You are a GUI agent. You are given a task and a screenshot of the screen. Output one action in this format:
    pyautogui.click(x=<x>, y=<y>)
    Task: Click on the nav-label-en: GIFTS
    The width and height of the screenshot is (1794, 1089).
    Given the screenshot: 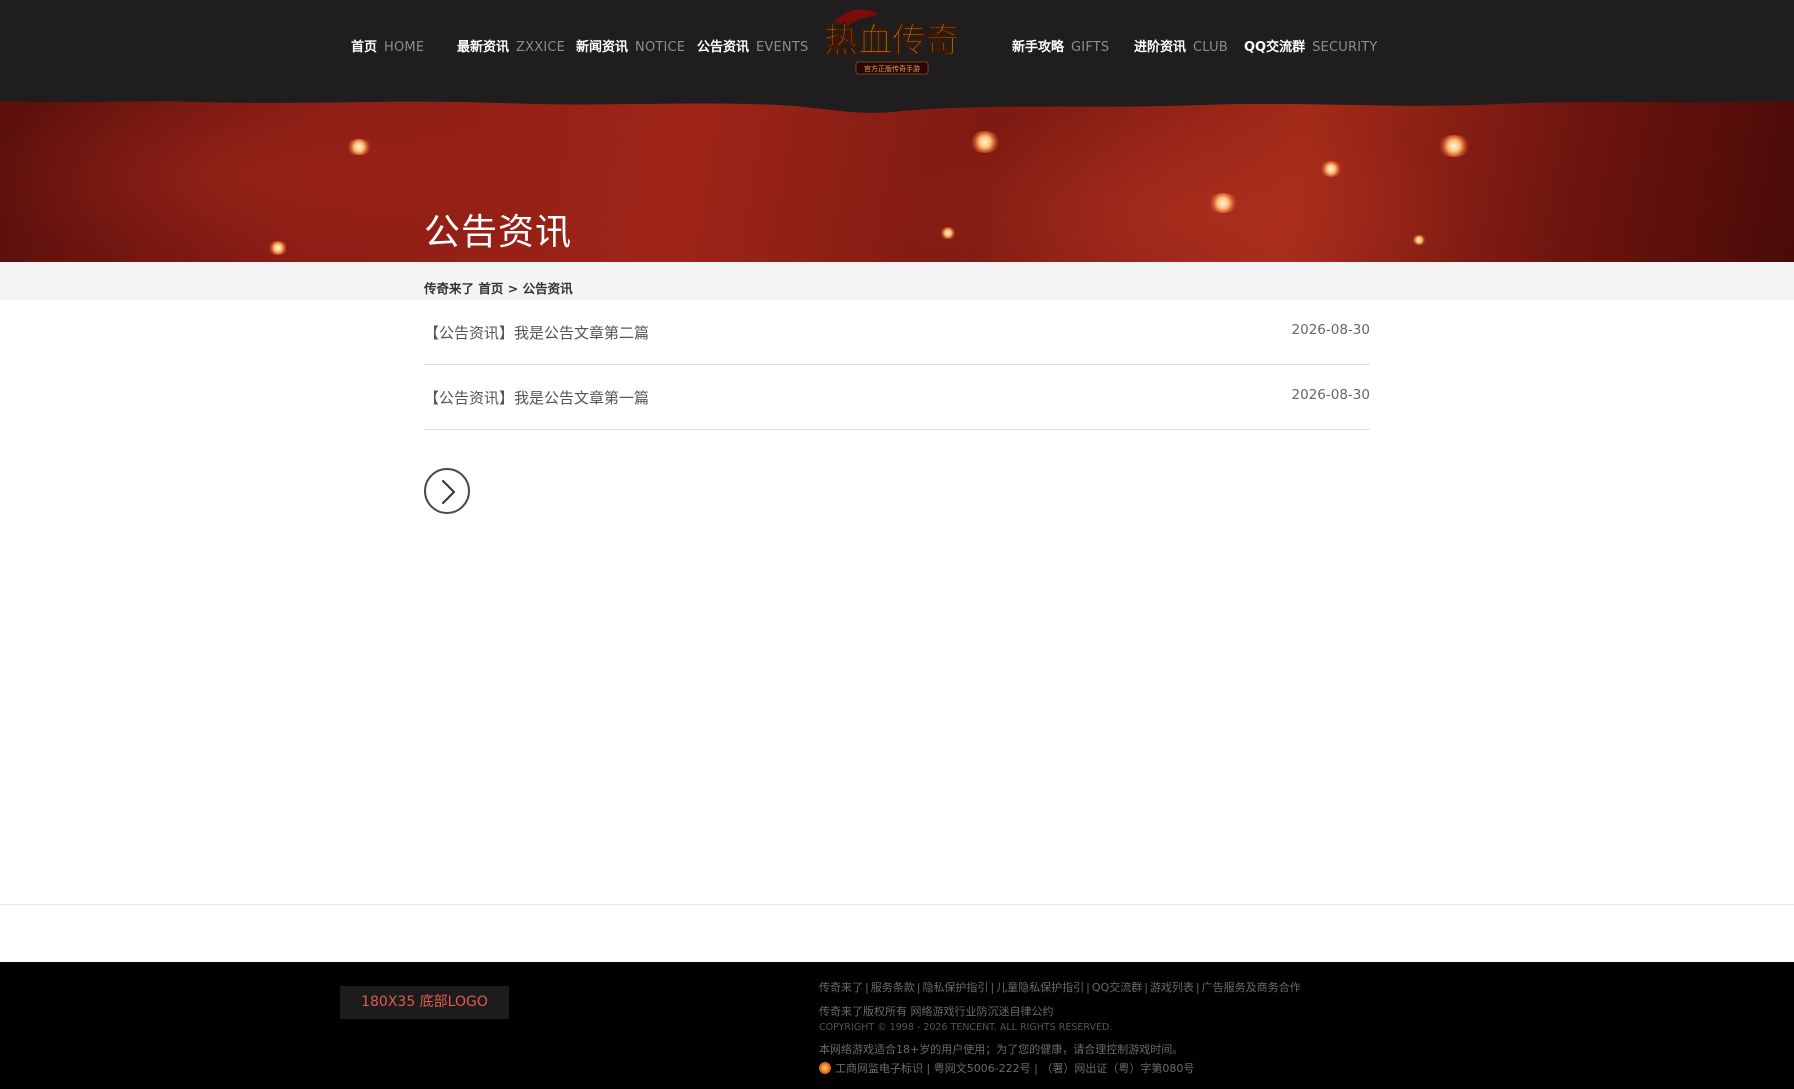 What is the action you would take?
    pyautogui.click(x=1090, y=47)
    